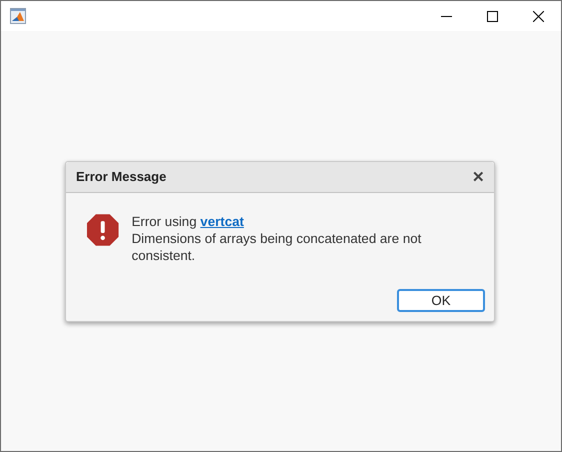 The image size is (562, 452). I want to click on close-button: ✕, so click(478, 177).